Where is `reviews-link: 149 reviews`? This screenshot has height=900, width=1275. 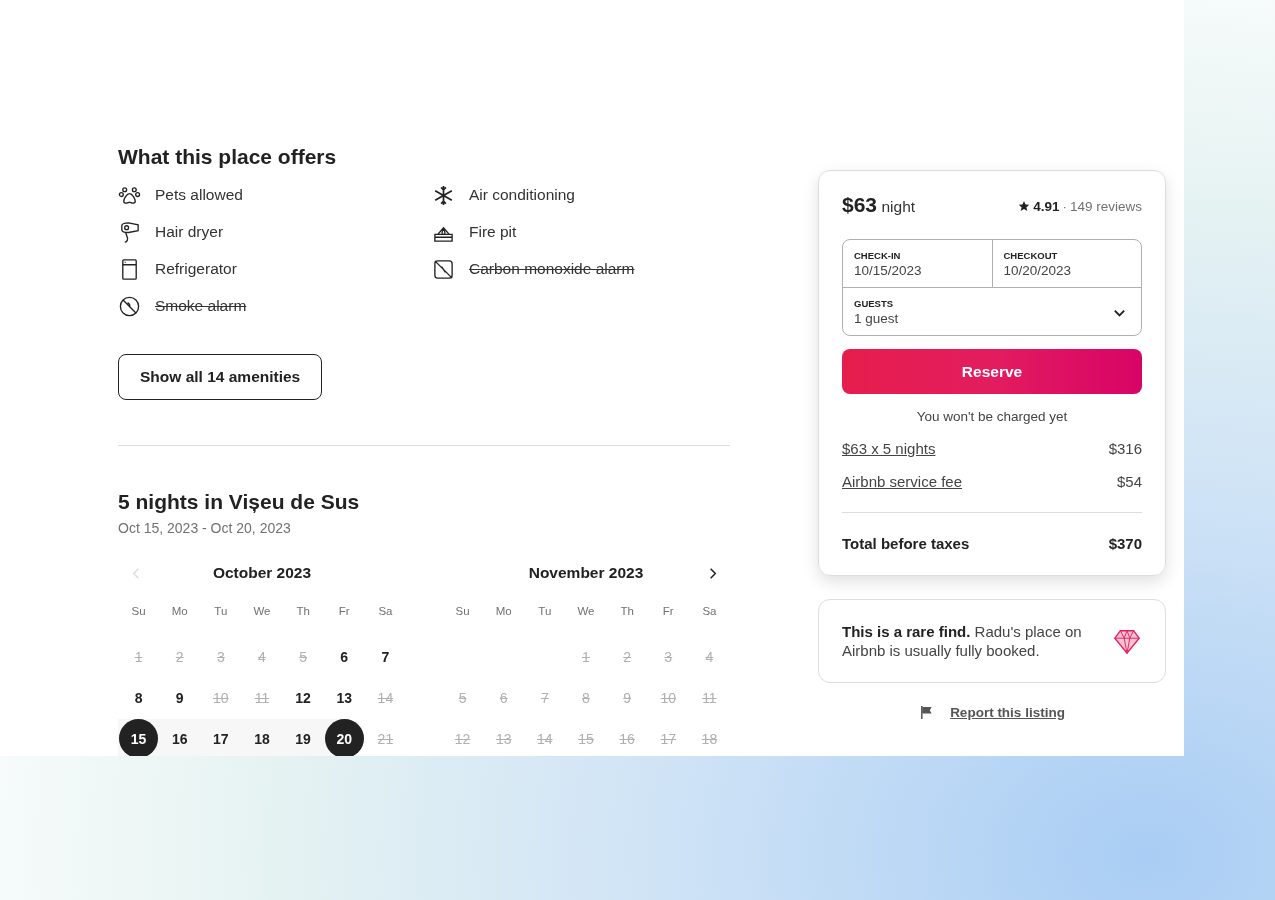 reviews-link: 149 reviews is located at coordinates (1105, 206).